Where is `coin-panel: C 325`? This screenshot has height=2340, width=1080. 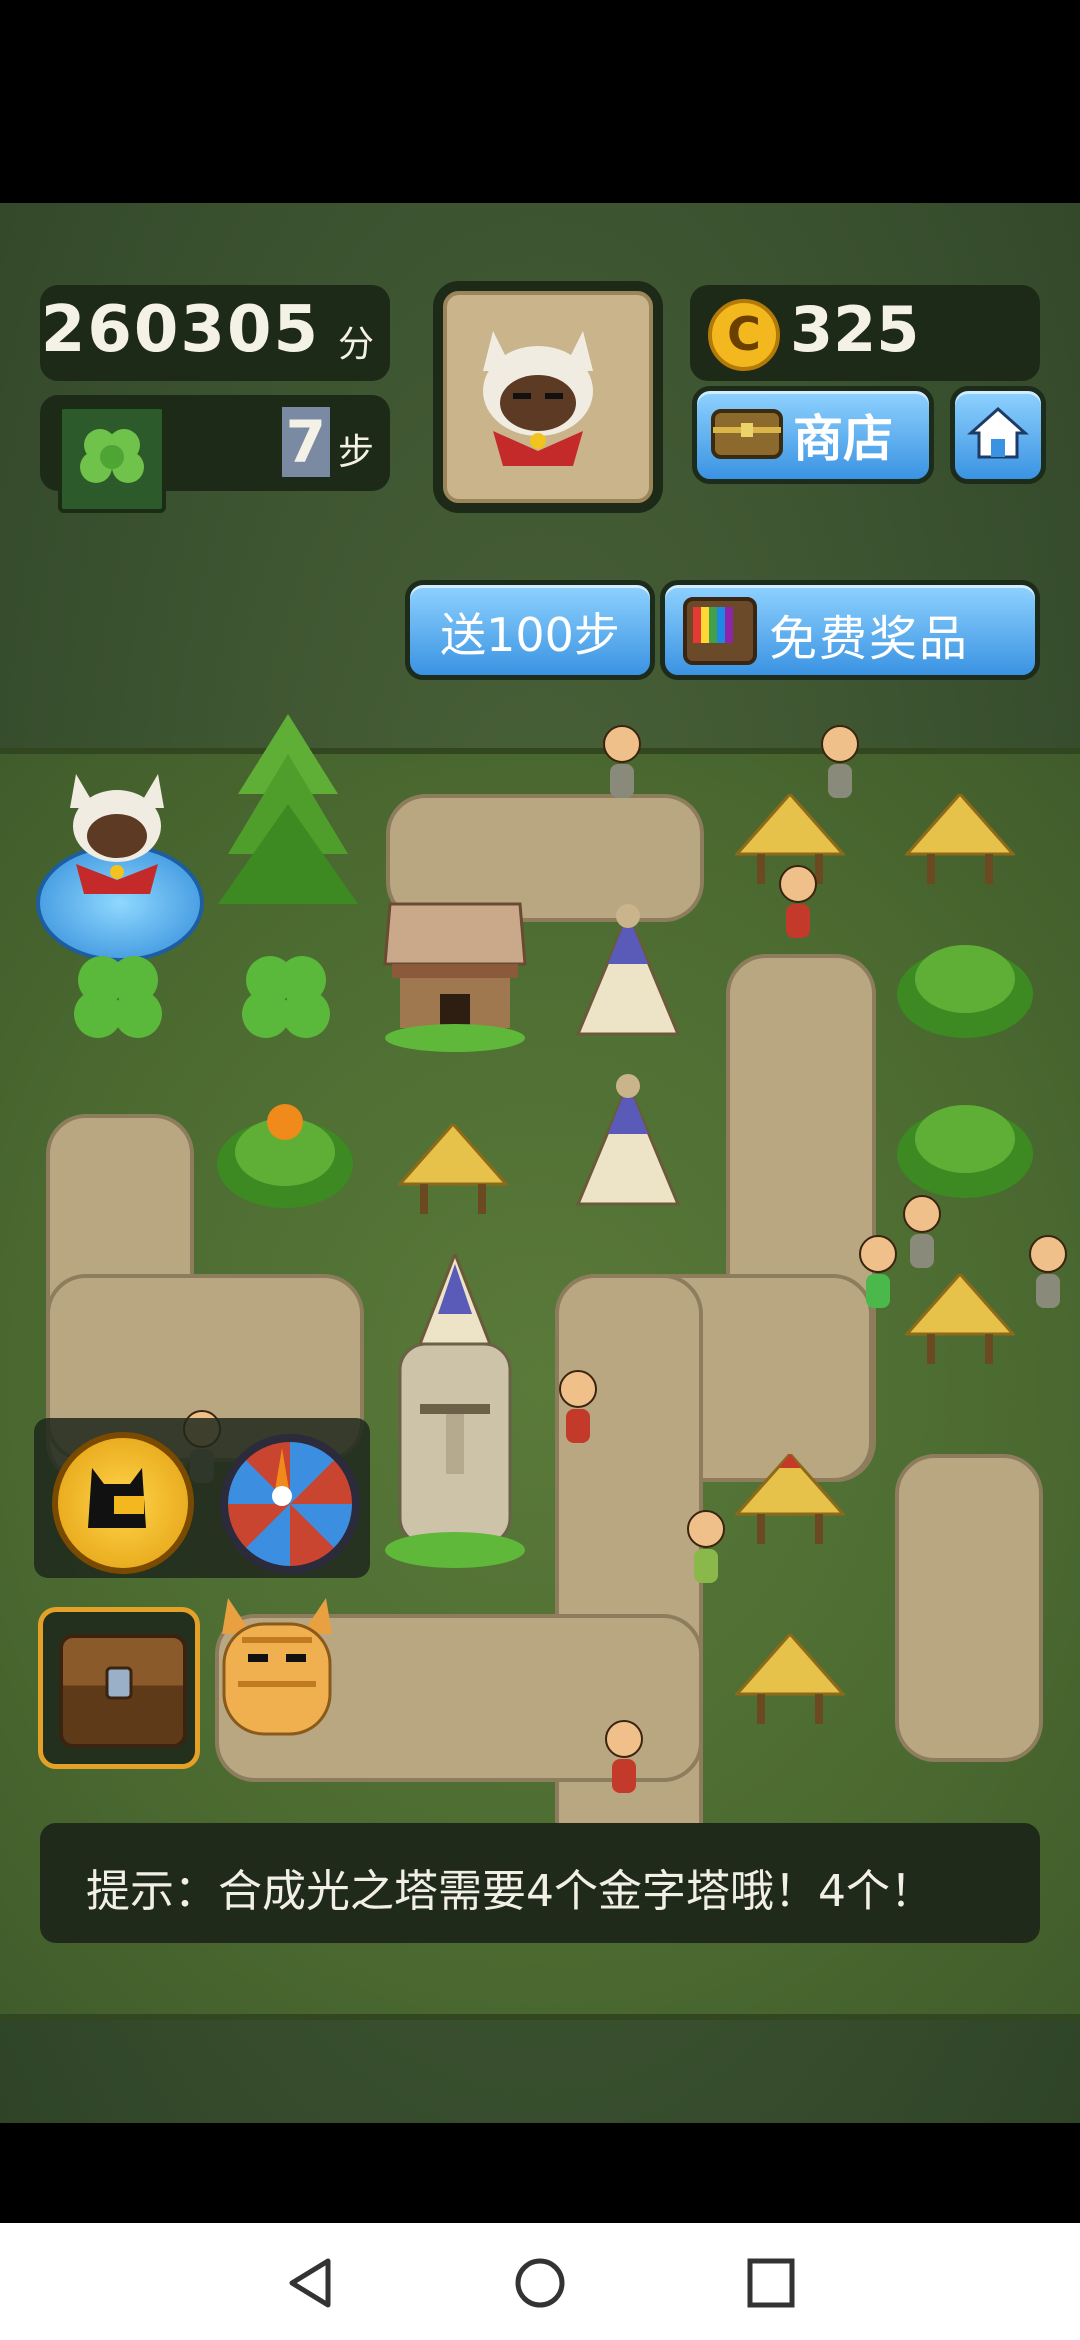
coin-panel: C 325 is located at coordinates (865, 333).